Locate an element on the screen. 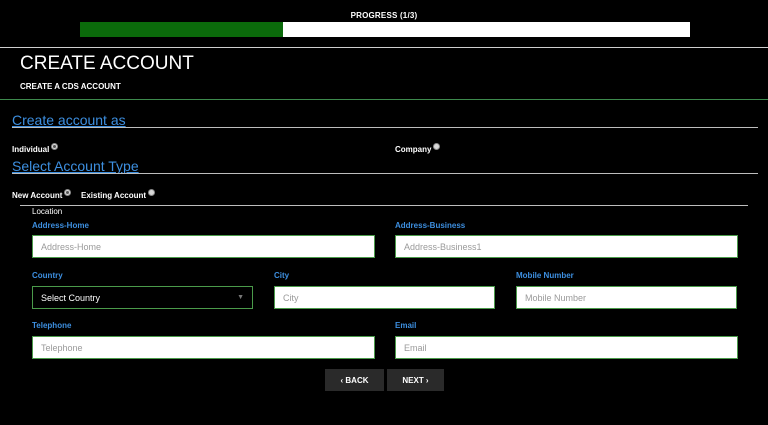 This screenshot has width=768, height=425. radio-individual: Individual is located at coordinates (35, 148).